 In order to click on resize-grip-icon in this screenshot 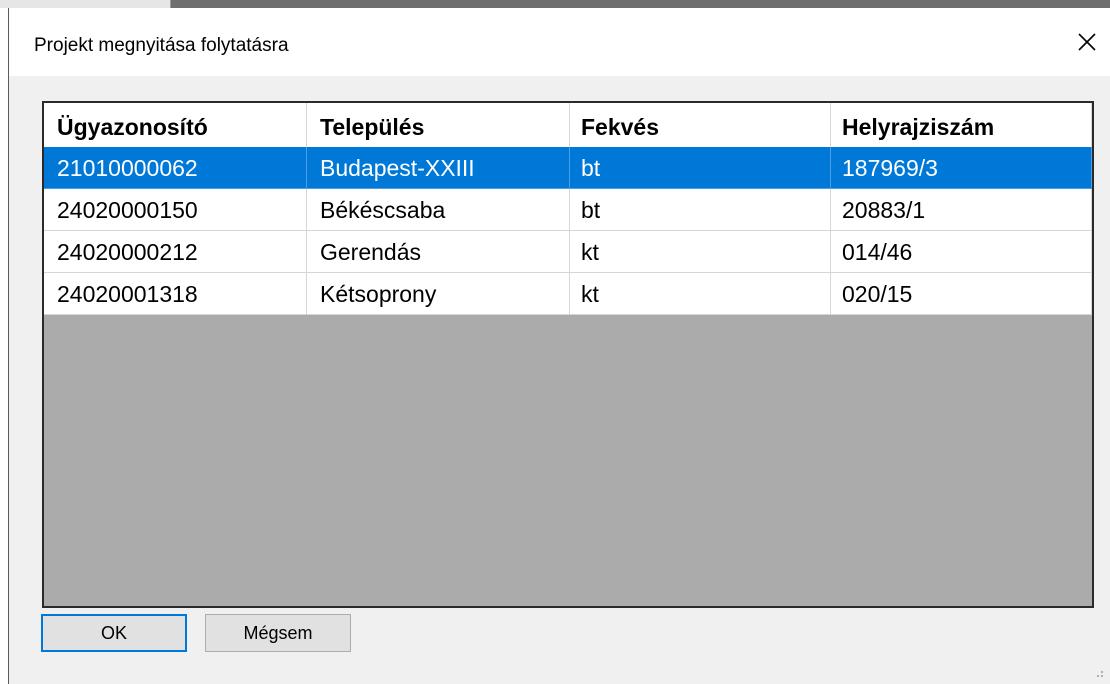, I will do `click(1098, 672)`.